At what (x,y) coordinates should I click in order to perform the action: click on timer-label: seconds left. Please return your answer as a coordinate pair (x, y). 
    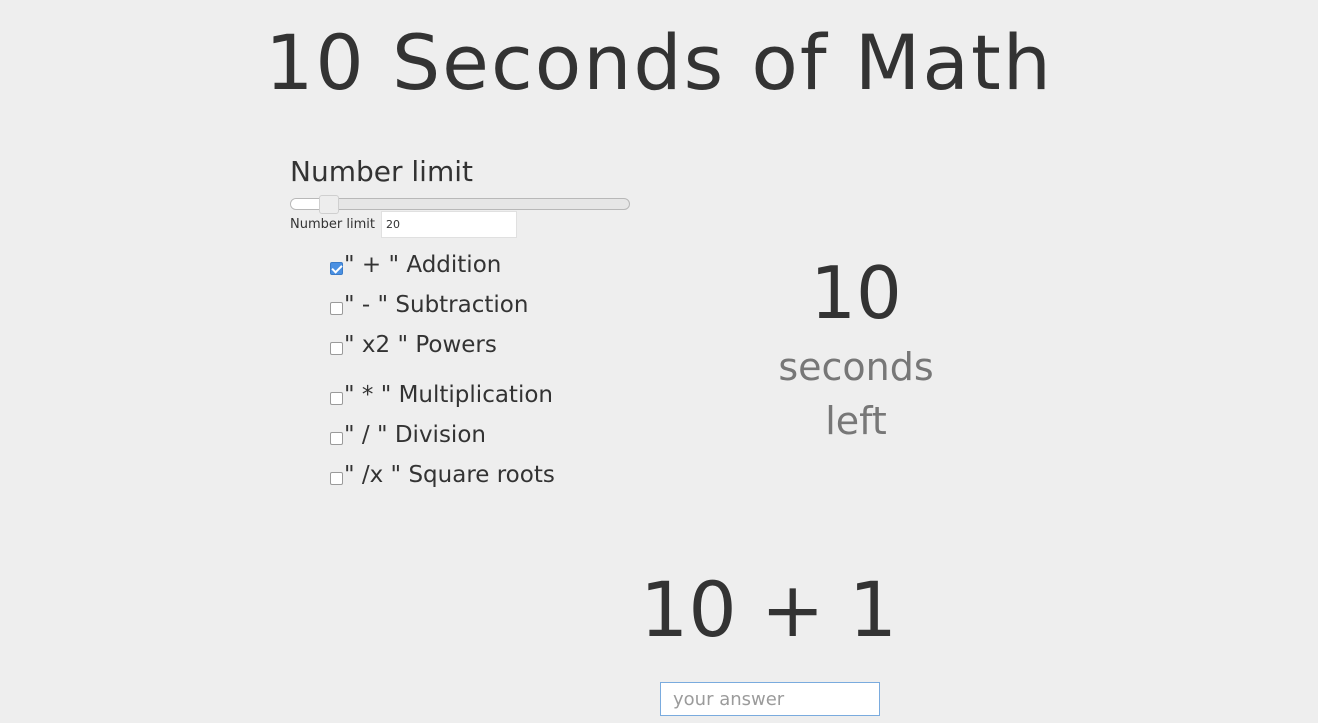
    Looking at the image, I should click on (856, 394).